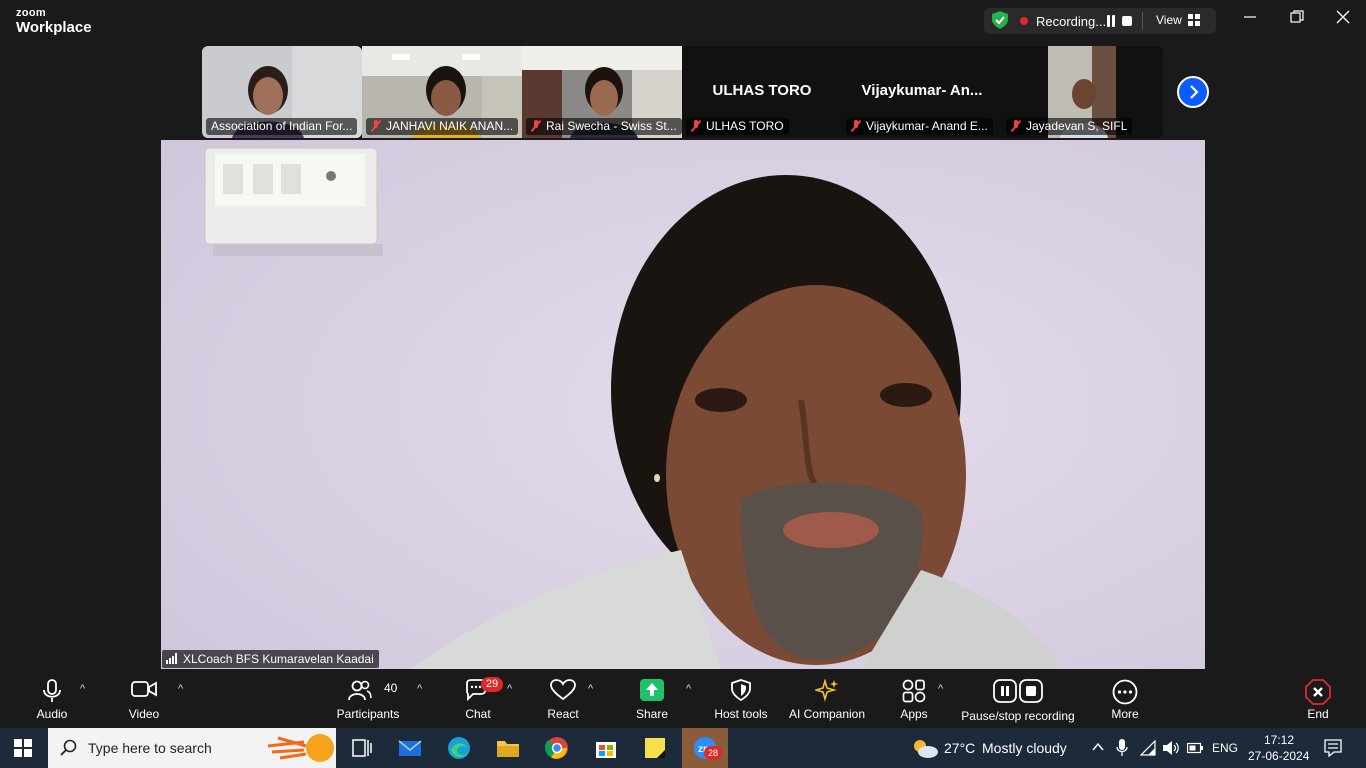 The image size is (1366, 768). I want to click on video-camera-icon, so click(144, 689).